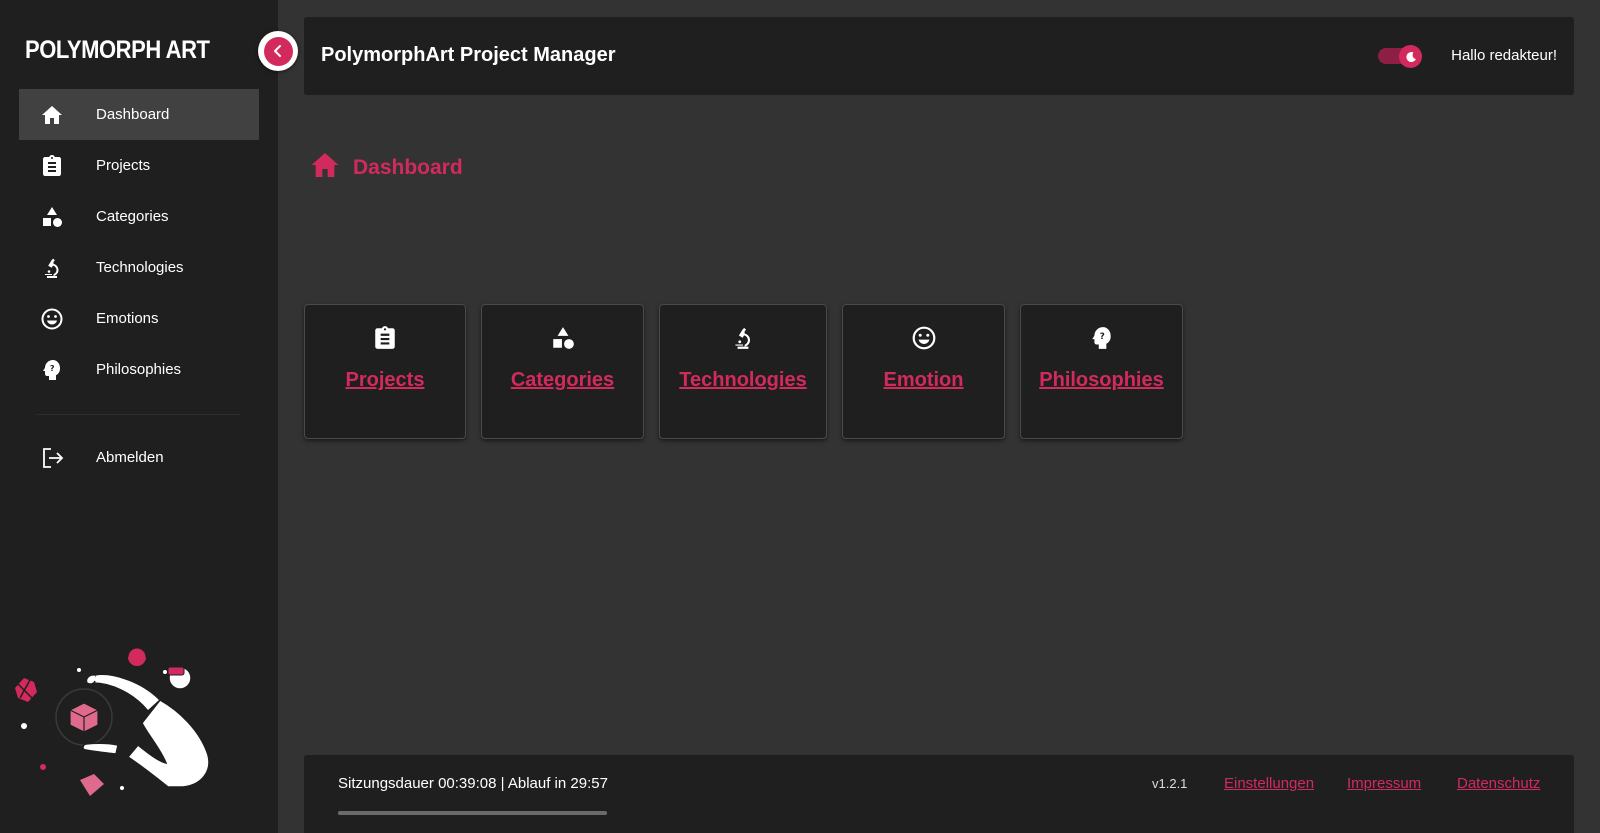 The width and height of the screenshot is (1600, 833). Describe the element at coordinates (408, 167) in the screenshot. I see `page-heading-label: Dashboard` at that location.